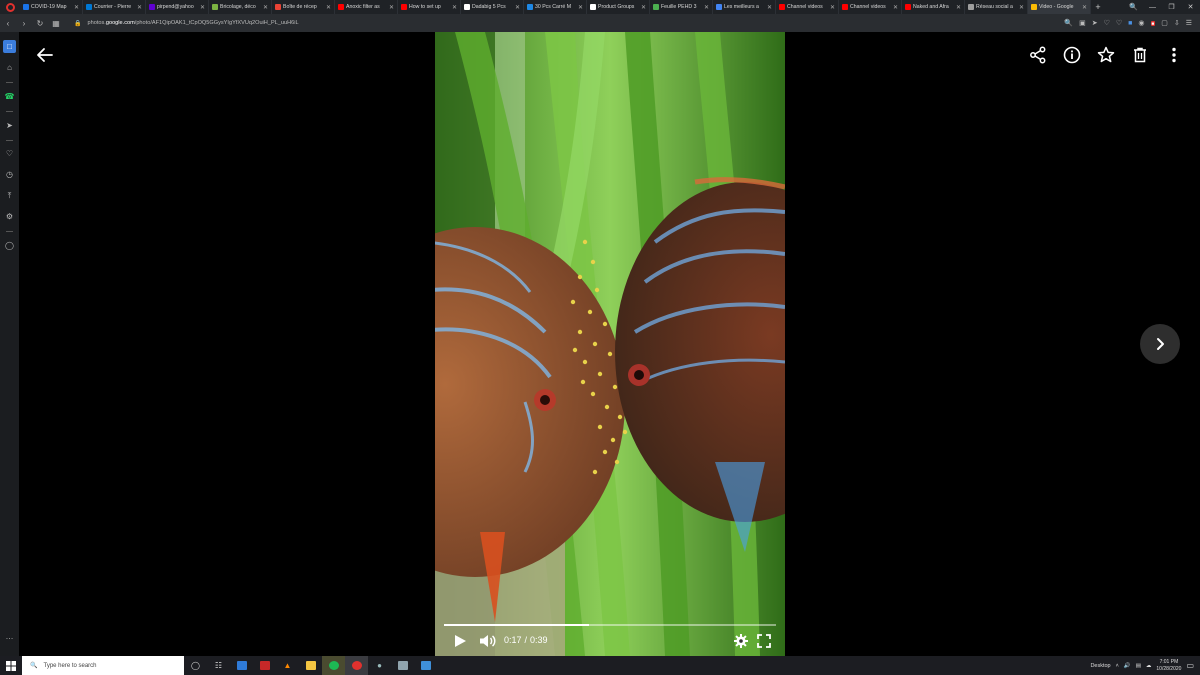 This screenshot has width=1200, height=675. What do you see at coordinates (1038, 55) in the screenshot?
I see `share-button` at bounding box center [1038, 55].